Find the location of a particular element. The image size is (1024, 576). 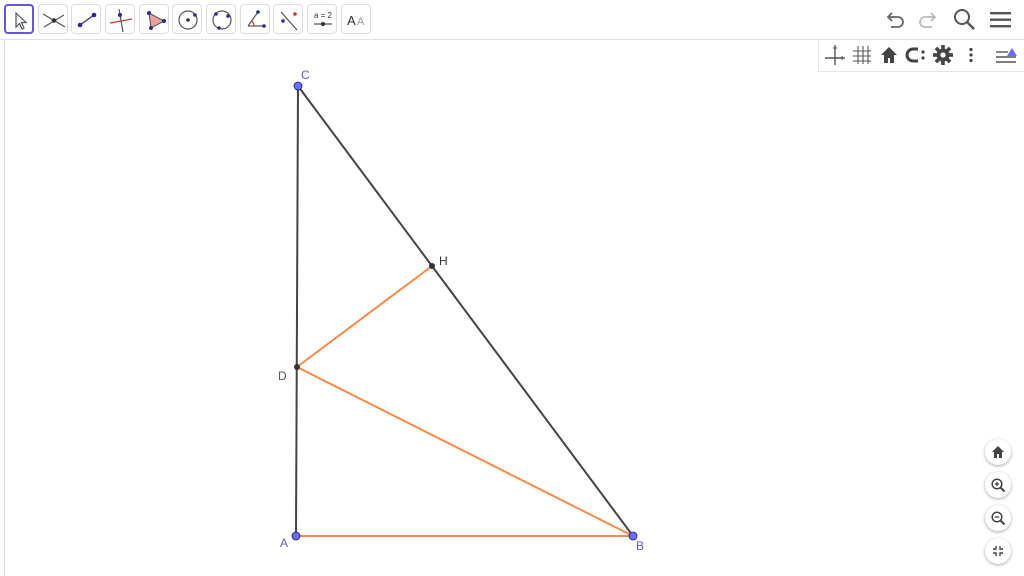

point-intersect-icon is located at coordinates (54, 20).